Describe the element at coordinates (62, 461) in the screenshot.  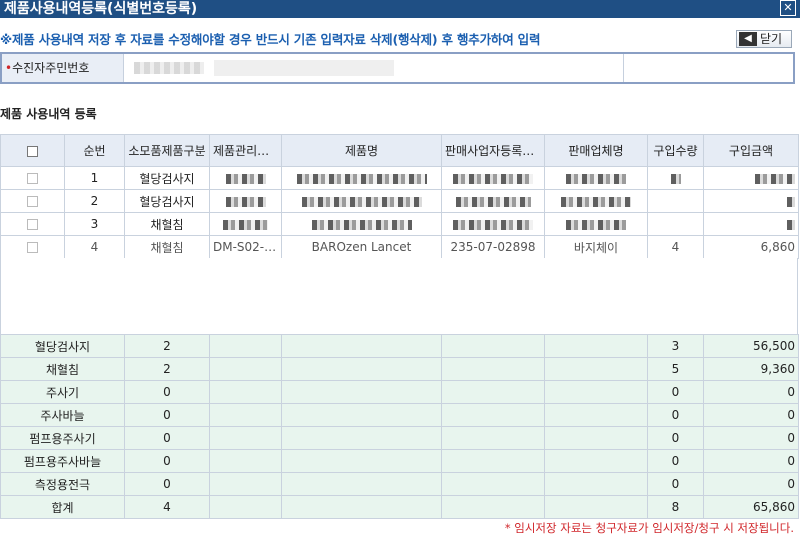
I see `summary-label: 펌프용주사바늘` at that location.